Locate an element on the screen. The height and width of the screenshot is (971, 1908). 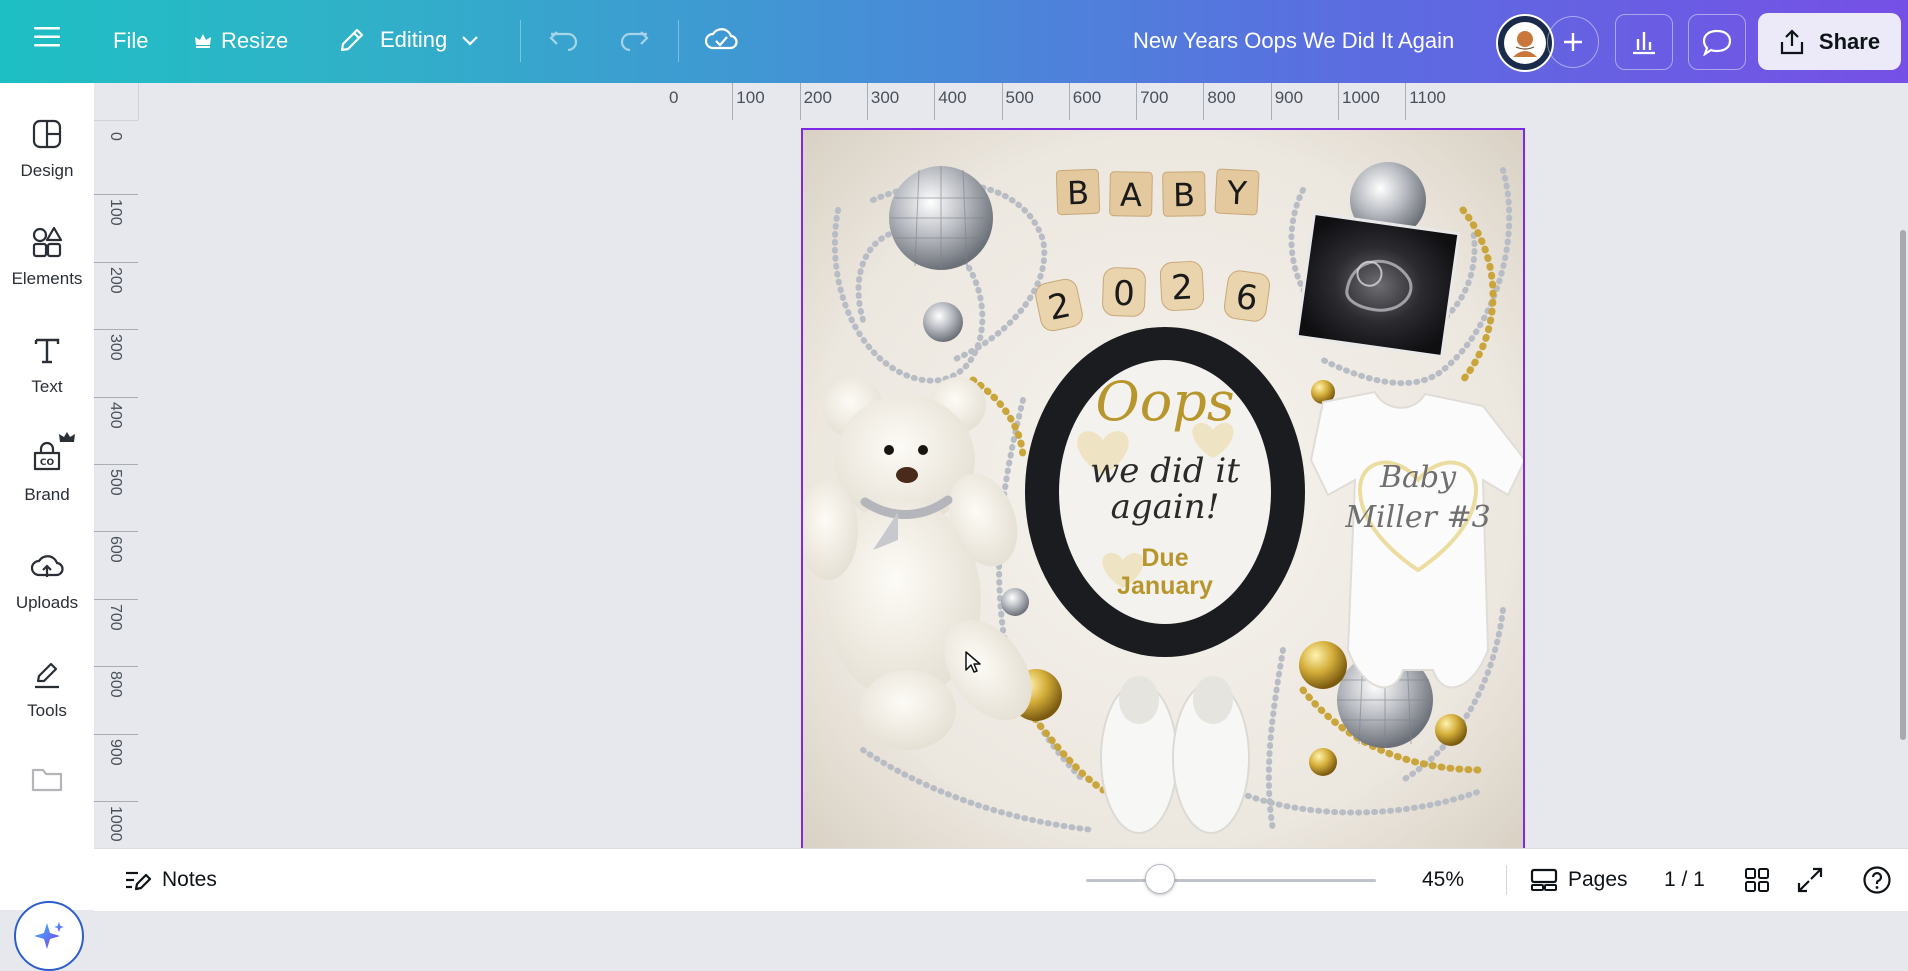
pencil-icon is located at coordinates (352, 40).